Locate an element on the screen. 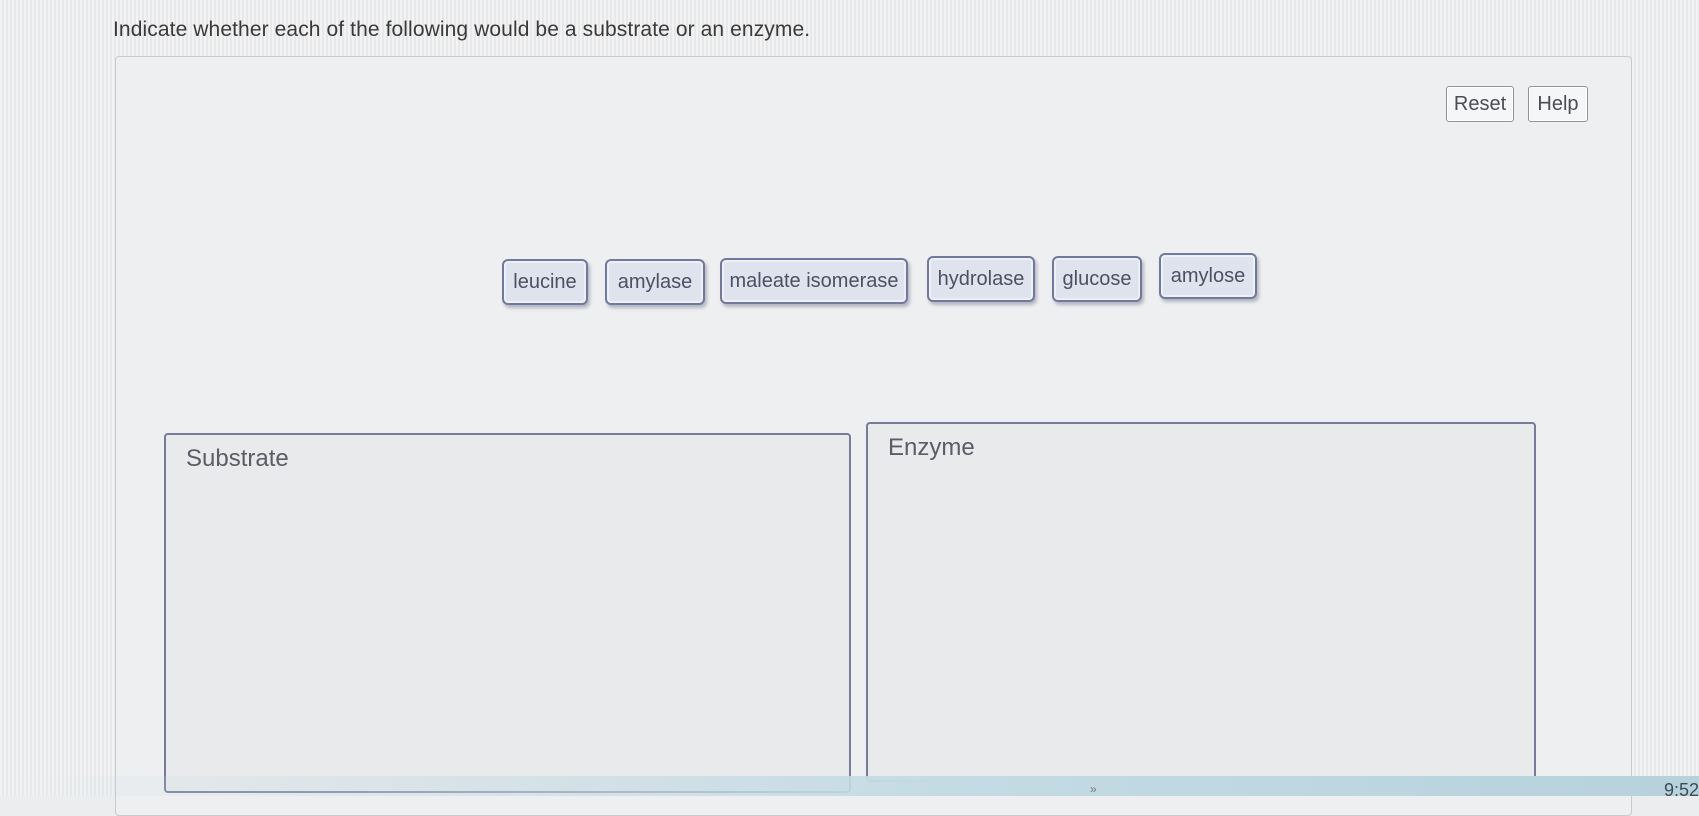  substrate-label: Substrate is located at coordinates (237, 458).